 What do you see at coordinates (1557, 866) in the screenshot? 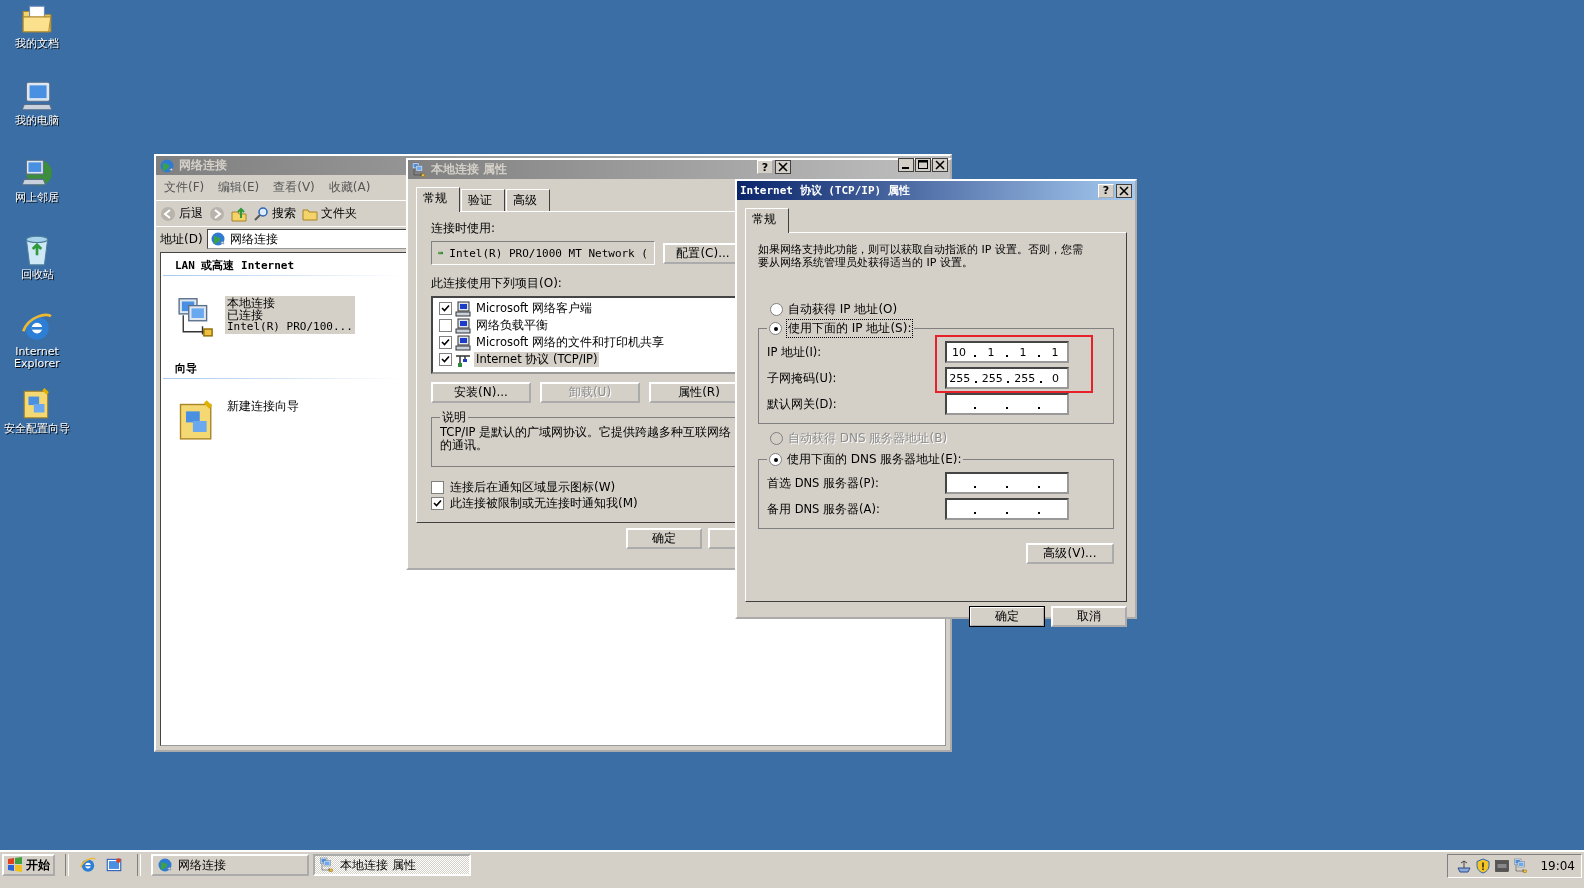
I see `clock: 19:04` at bounding box center [1557, 866].